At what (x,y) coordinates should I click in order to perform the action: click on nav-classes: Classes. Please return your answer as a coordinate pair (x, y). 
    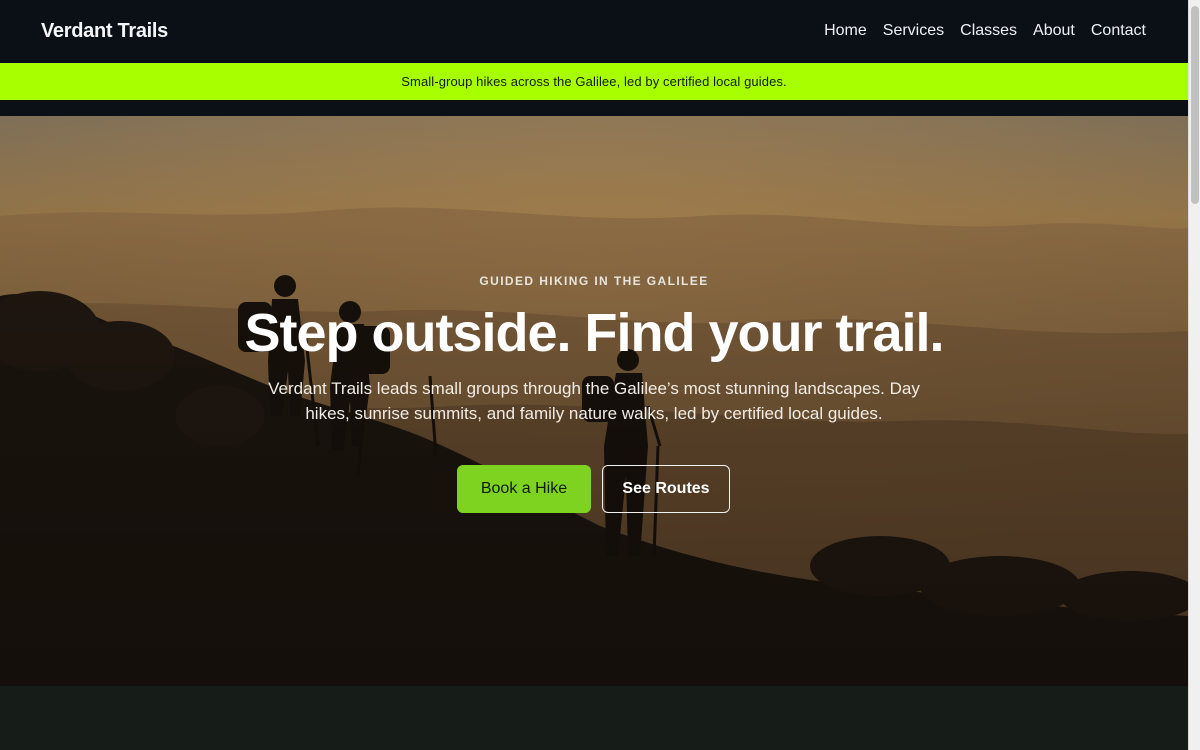
    Looking at the image, I should click on (988, 31).